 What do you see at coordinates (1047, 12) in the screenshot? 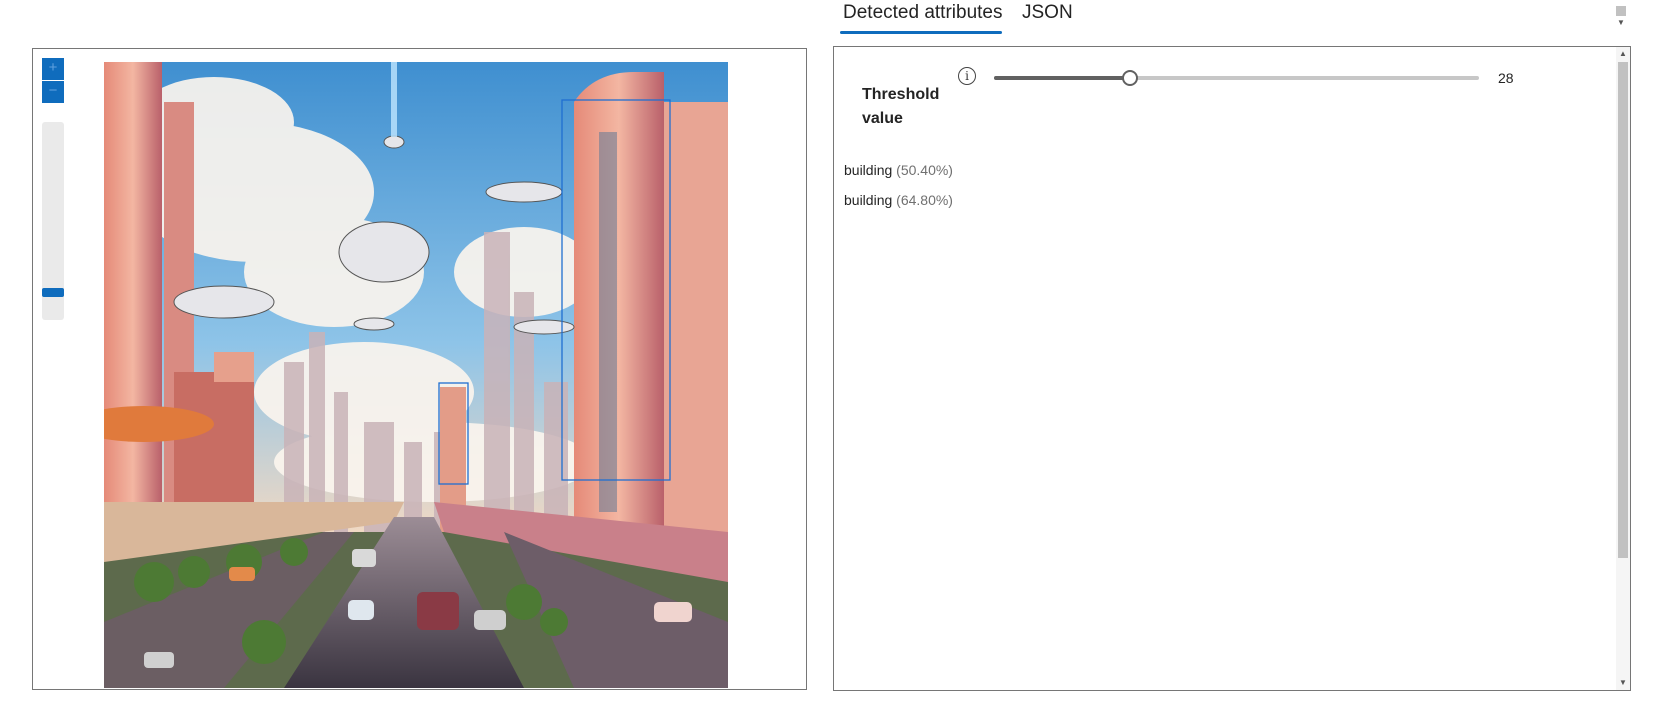
I see `tab-label: JSON` at bounding box center [1047, 12].